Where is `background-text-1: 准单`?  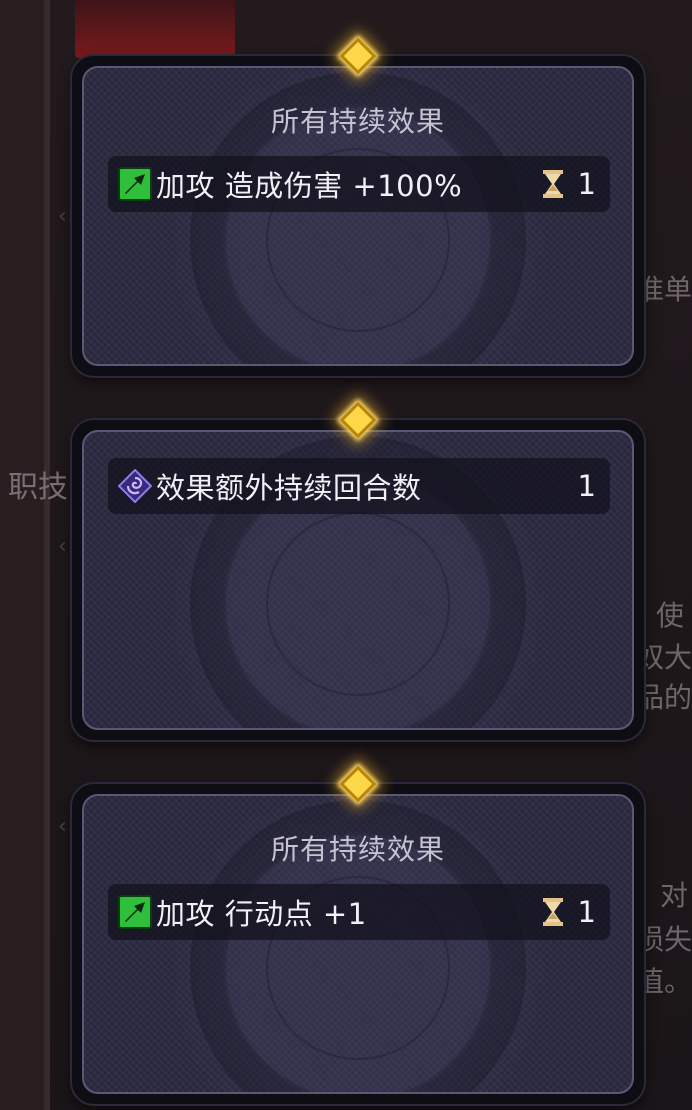 background-text-1: 准单 is located at coordinates (663, 289).